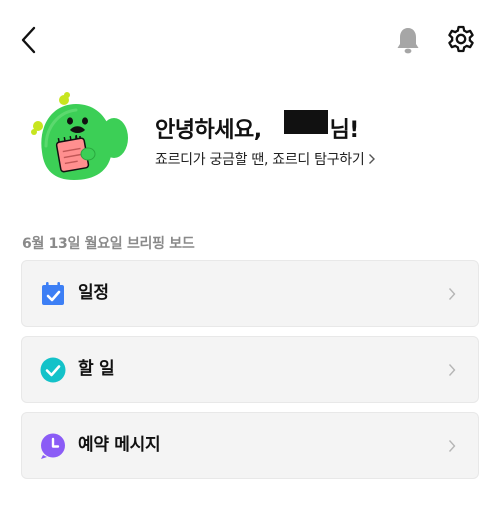  I want to click on briefing-board-title: 6월 13일 월요일 브리핑 보드, so click(108, 244).